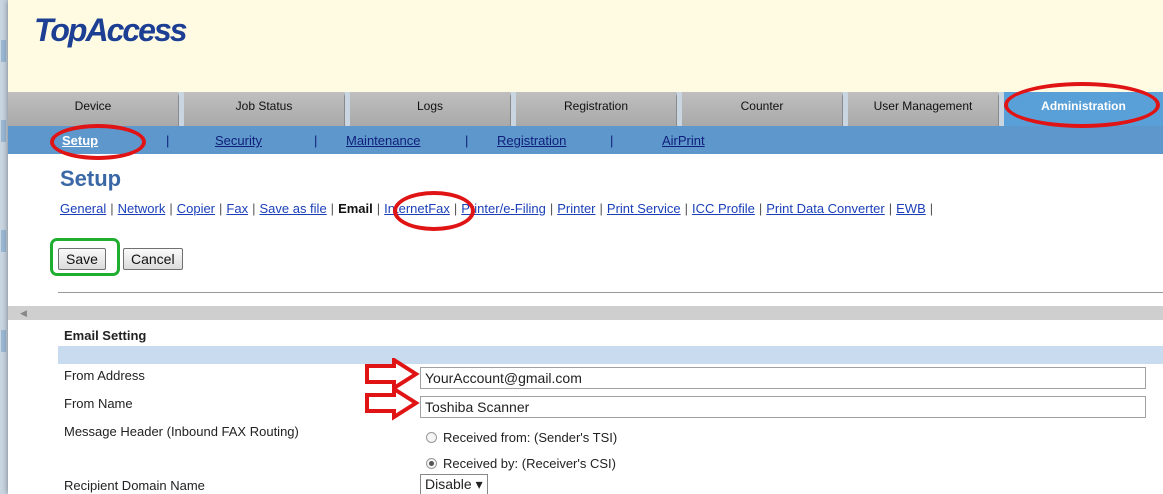 The image size is (1163, 494). What do you see at coordinates (392, 389) in the screenshot?
I see `arrow-icon` at bounding box center [392, 389].